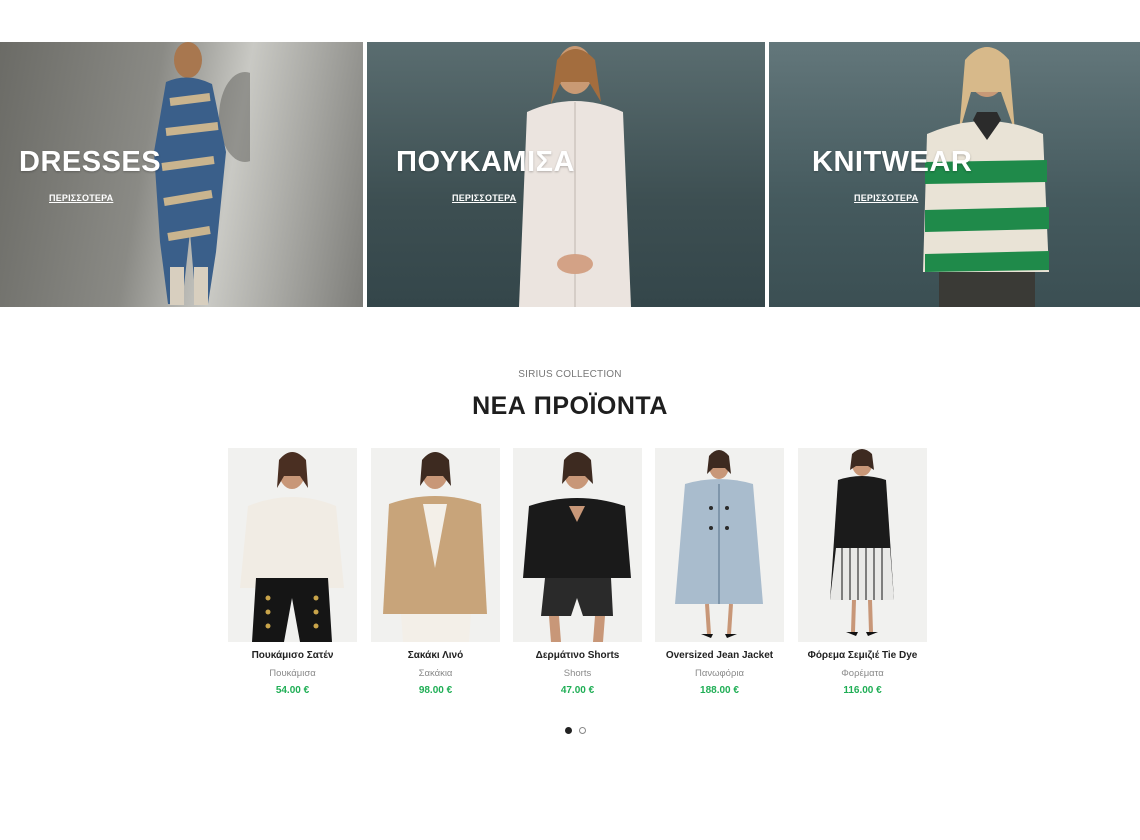 Image resolution: width=1140 pixels, height=840 pixels. I want to click on product-category: Φορέματα, so click(862, 673).